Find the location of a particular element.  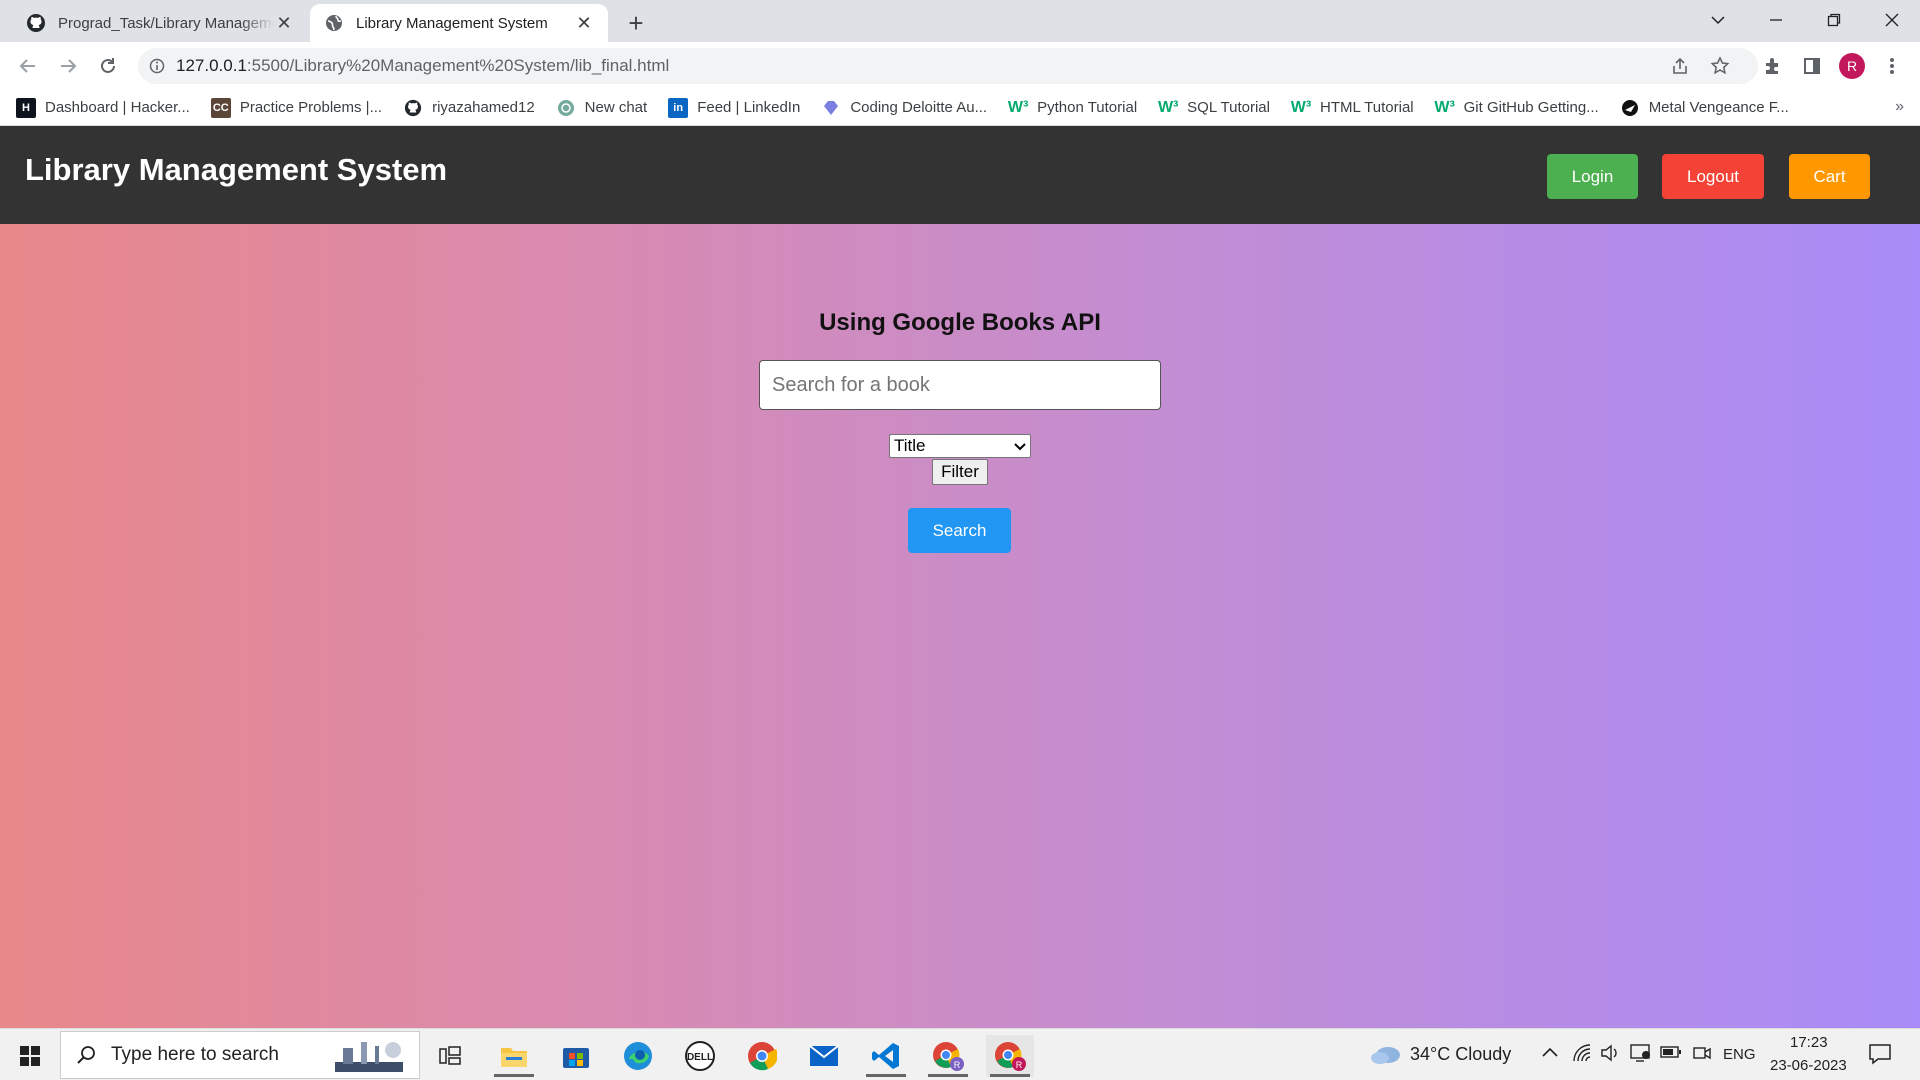

windows-taskbar: Type here to search DELL R R 34°C Cloudy is located at coordinates (960, 1054).